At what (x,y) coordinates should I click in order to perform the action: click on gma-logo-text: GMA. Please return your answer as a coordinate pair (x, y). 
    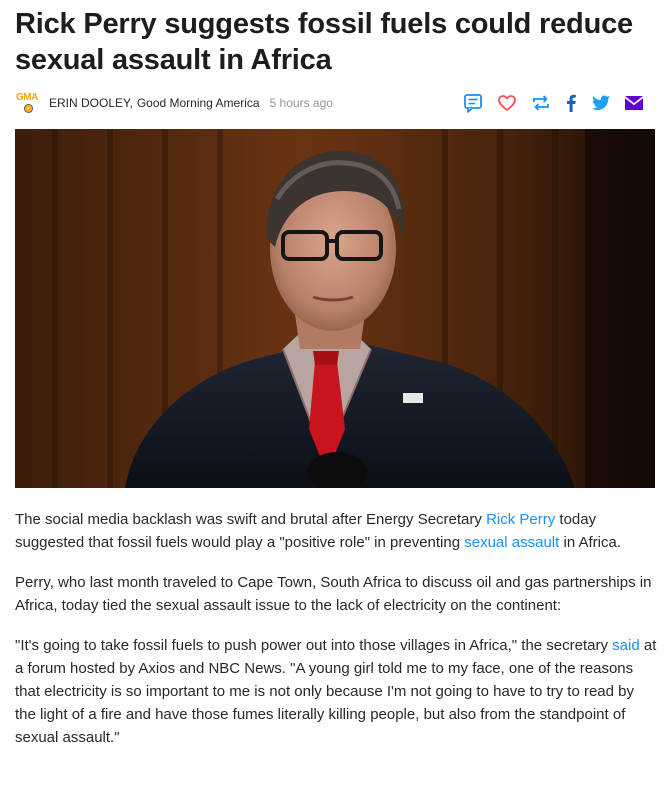
    Looking at the image, I should click on (27, 97).